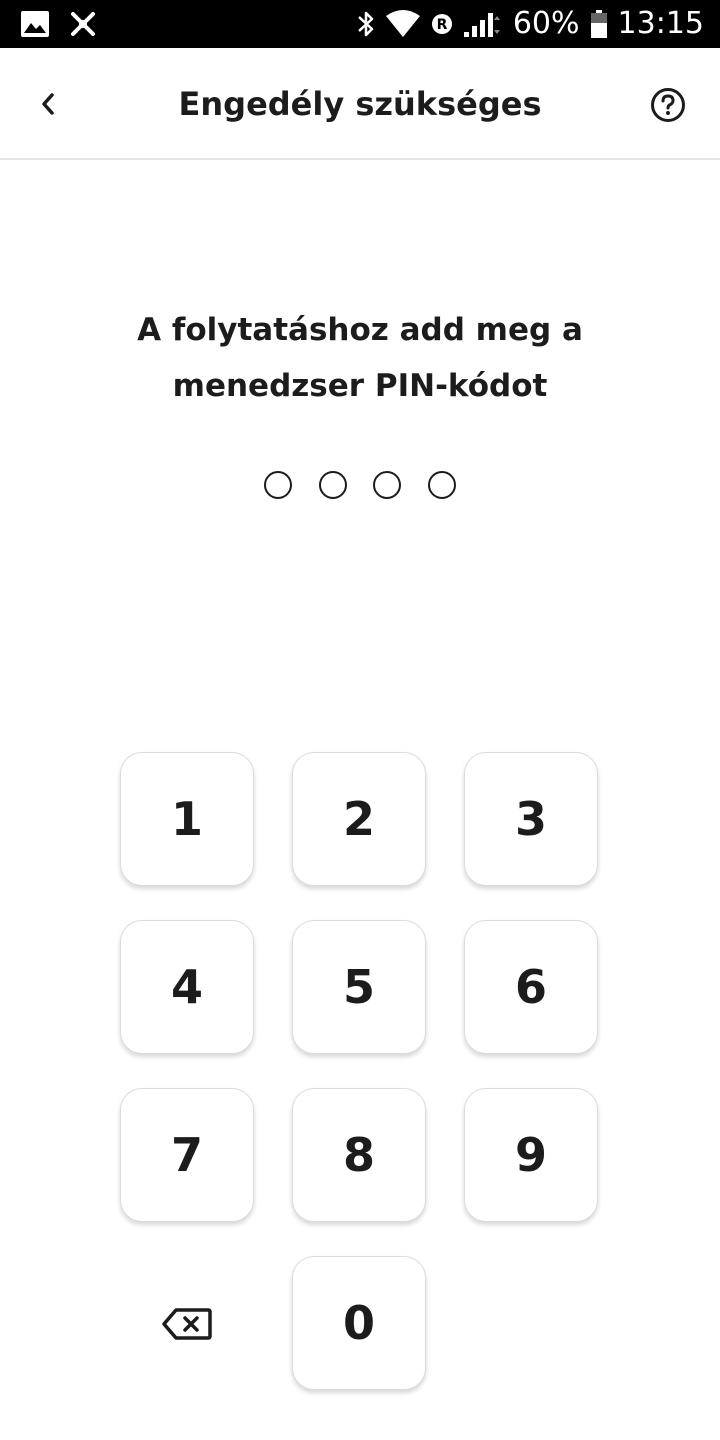 This screenshot has width=720, height=1440. I want to click on page-title: Engedély szükséges, so click(360, 104).